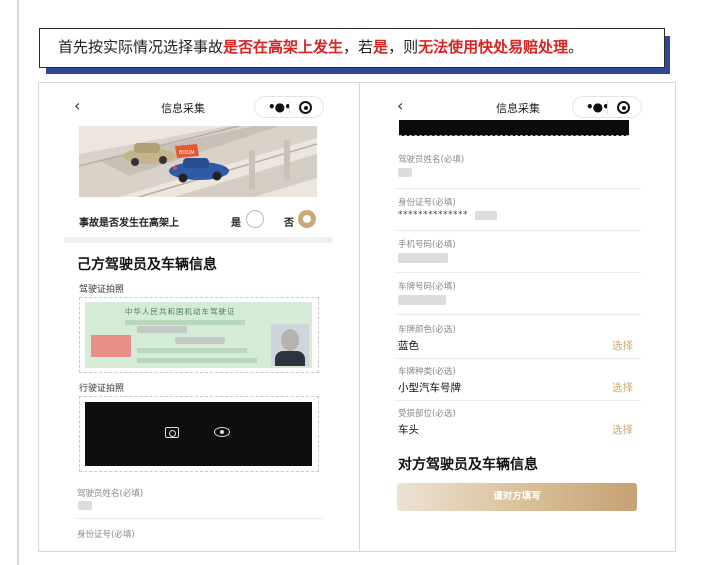 The width and height of the screenshot is (717, 565). What do you see at coordinates (198, 240) in the screenshot?
I see `section-gap` at bounding box center [198, 240].